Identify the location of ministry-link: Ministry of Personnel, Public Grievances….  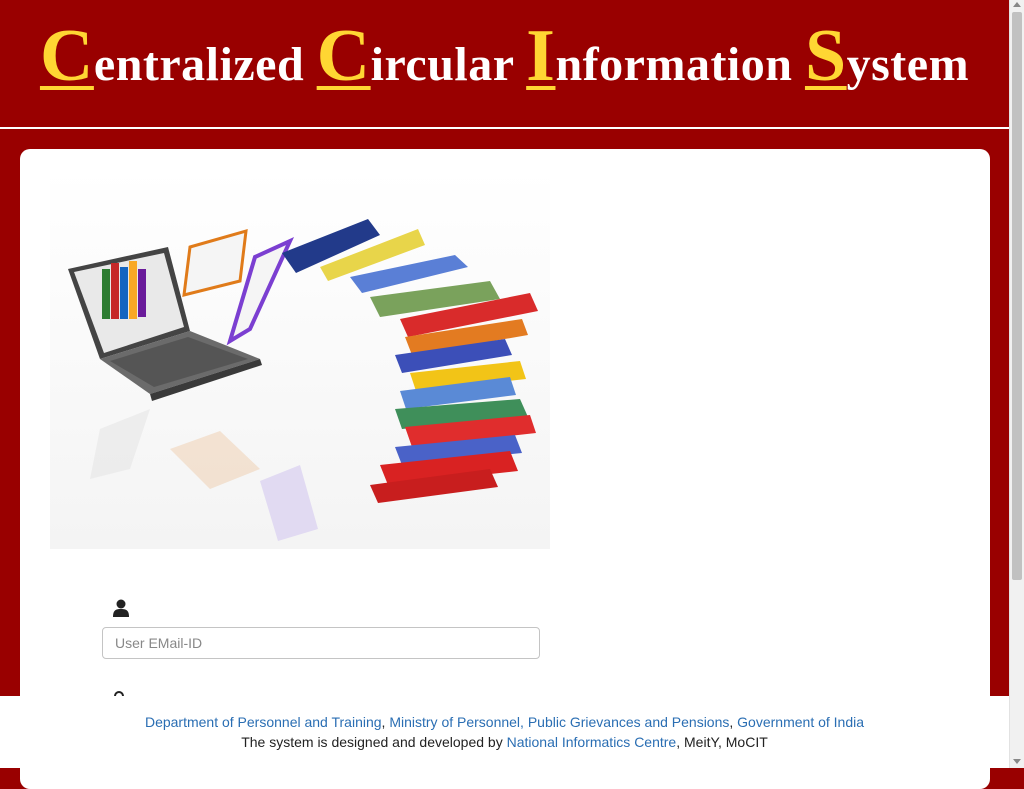
(559, 722).